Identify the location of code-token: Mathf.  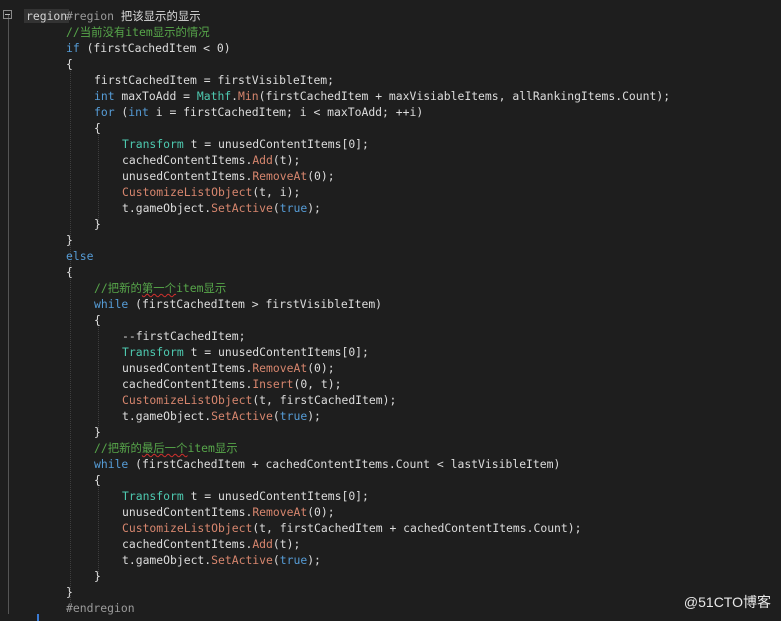
(214, 96).